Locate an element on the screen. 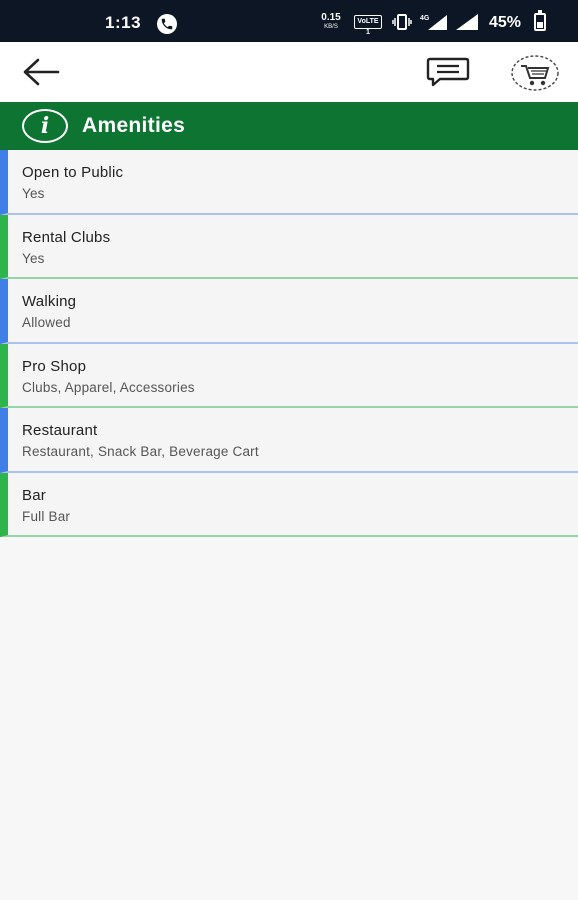 Image resolution: width=578 pixels, height=900 pixels. item-title: Open to Public is located at coordinates (73, 172).